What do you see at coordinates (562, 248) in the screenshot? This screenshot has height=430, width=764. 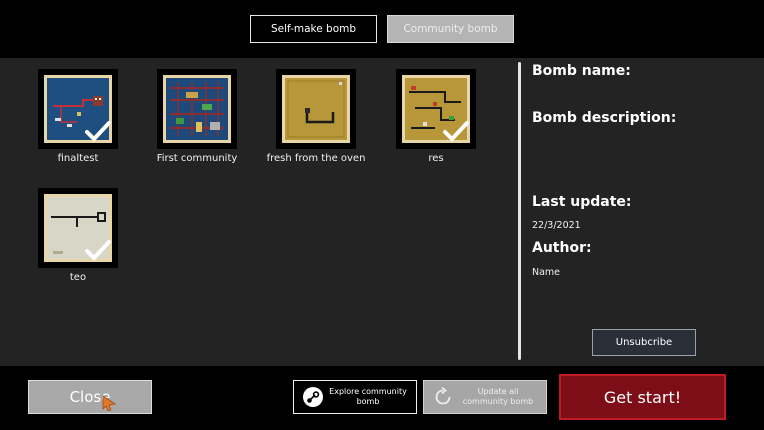 I see `author-heading: Author:` at bounding box center [562, 248].